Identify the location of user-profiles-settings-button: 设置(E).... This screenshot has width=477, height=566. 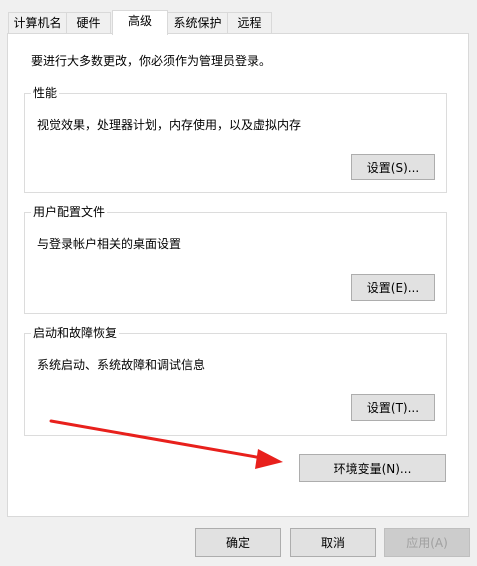
(393, 287).